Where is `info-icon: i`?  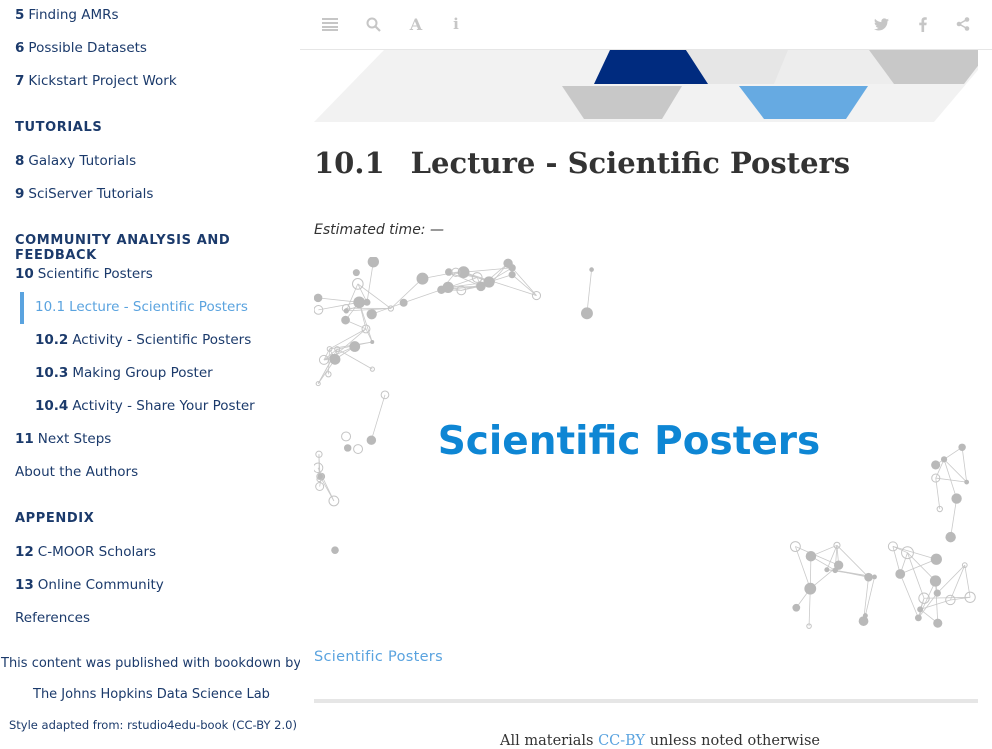
info-icon: i is located at coordinates (456, 24).